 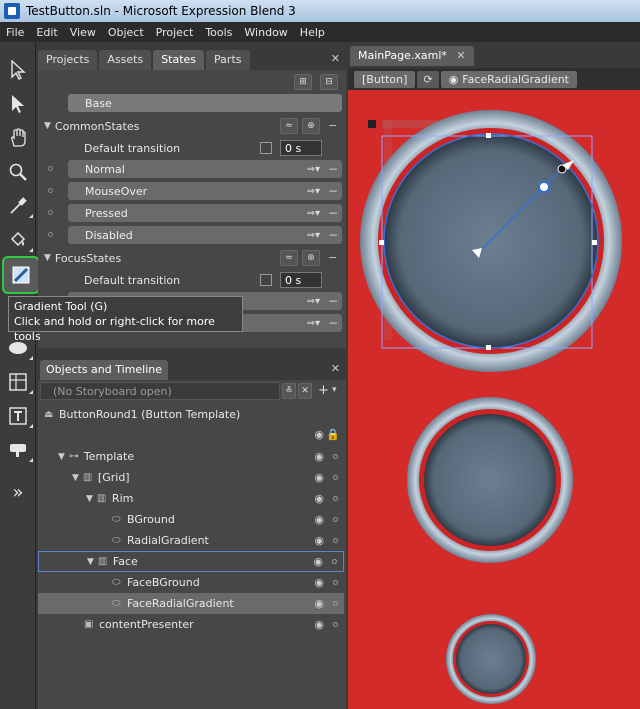 What do you see at coordinates (544, 187) in the screenshot?
I see `gradient-stop-handle` at bounding box center [544, 187].